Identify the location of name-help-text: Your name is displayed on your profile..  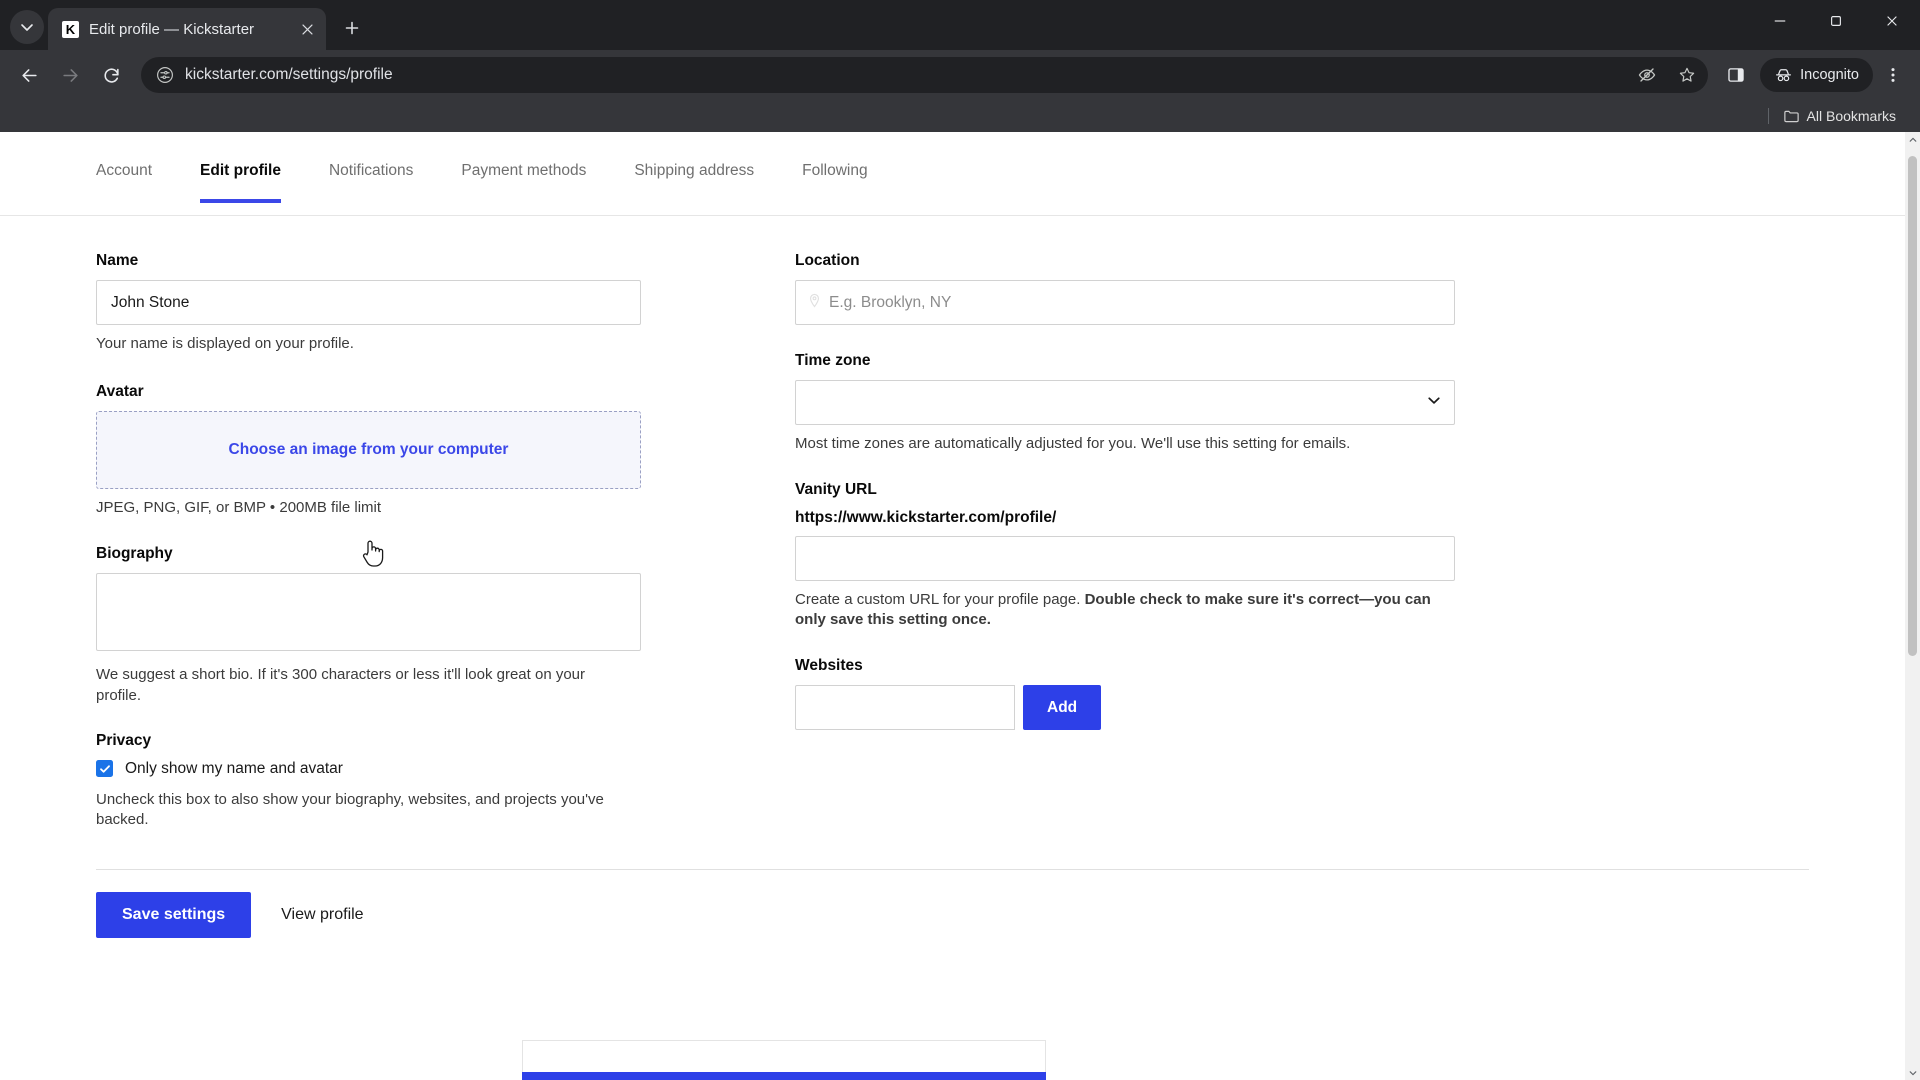
(225, 343).